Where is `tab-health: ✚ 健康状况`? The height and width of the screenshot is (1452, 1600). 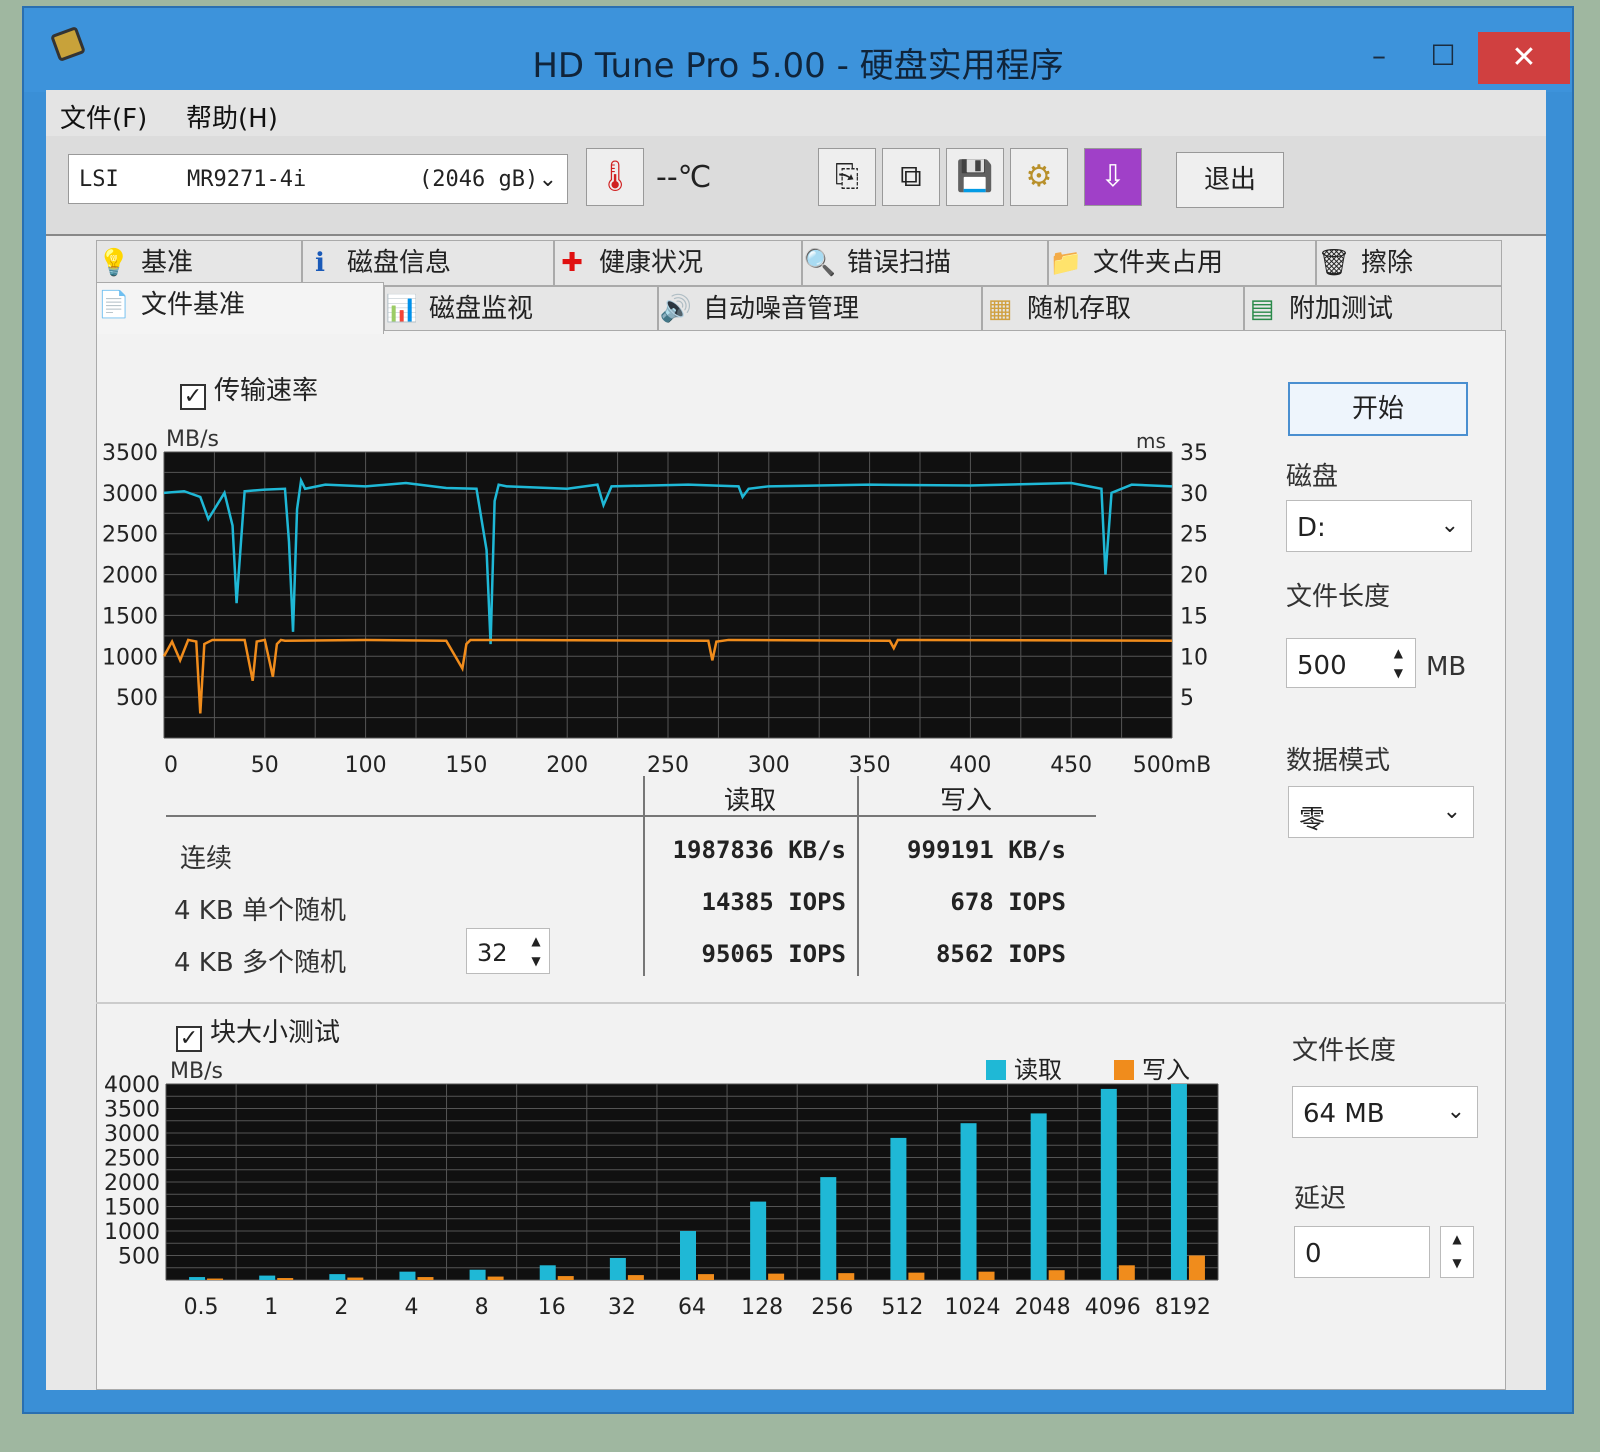 tab-health: ✚ 健康状况 is located at coordinates (678, 263).